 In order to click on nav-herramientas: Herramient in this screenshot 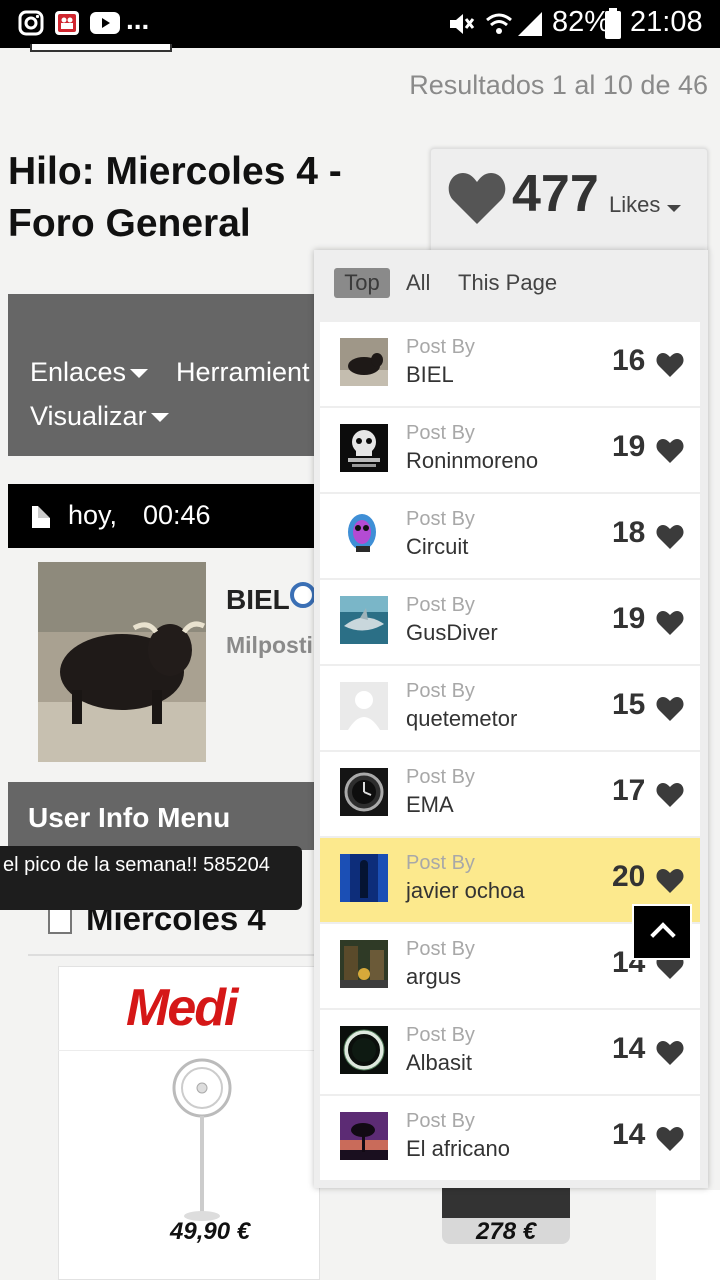, I will do `click(243, 372)`.